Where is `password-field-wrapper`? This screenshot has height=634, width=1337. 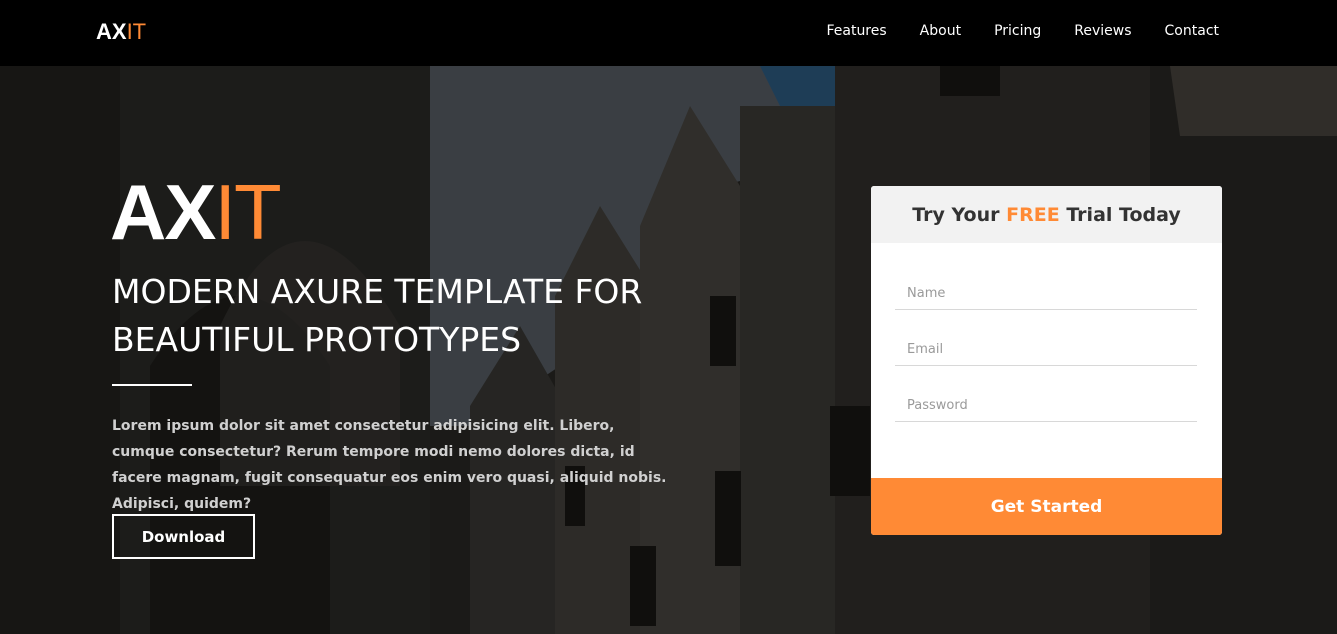 password-field-wrapper is located at coordinates (1046, 403).